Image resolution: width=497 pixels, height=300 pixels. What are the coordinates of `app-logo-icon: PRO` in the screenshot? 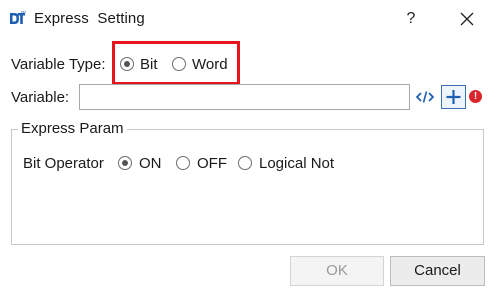 It's located at (17, 18).